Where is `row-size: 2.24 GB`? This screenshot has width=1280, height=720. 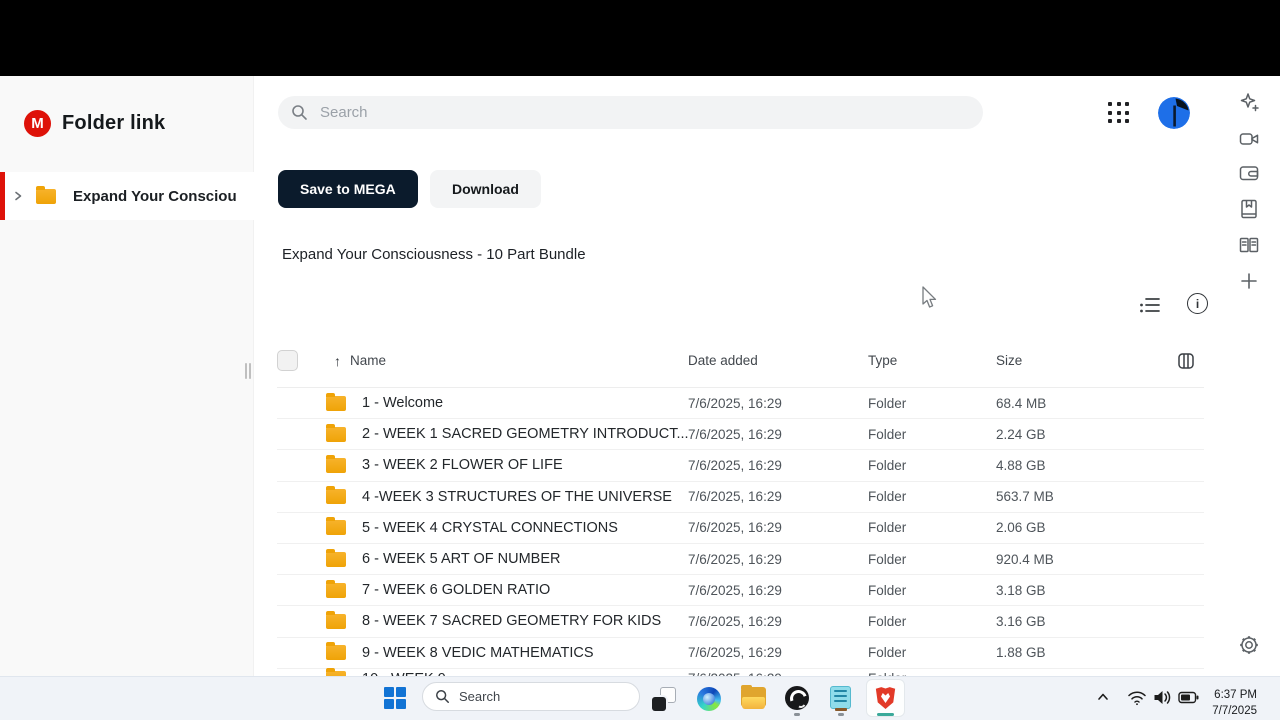 row-size: 2.24 GB is located at coordinates (1021, 434).